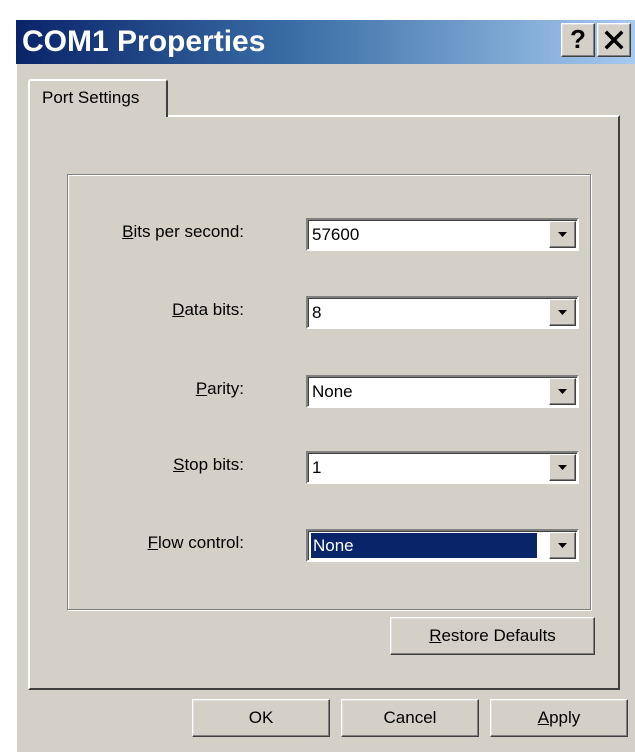 This screenshot has height=752, width=635. I want to click on stop-bits-select: 1, so click(442, 467).